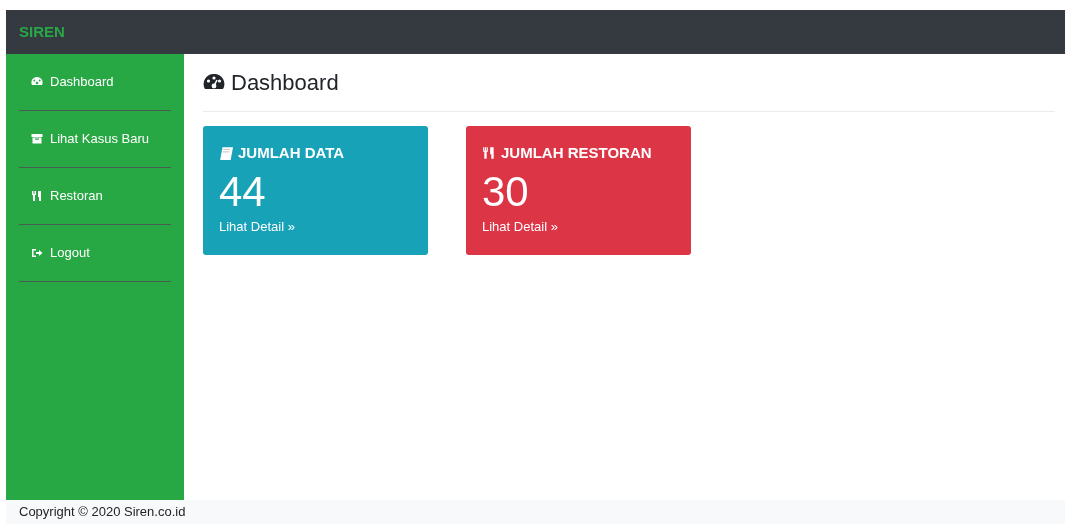 This screenshot has height=524, width=1065. What do you see at coordinates (505, 191) in the screenshot?
I see `card-value: 30` at bounding box center [505, 191].